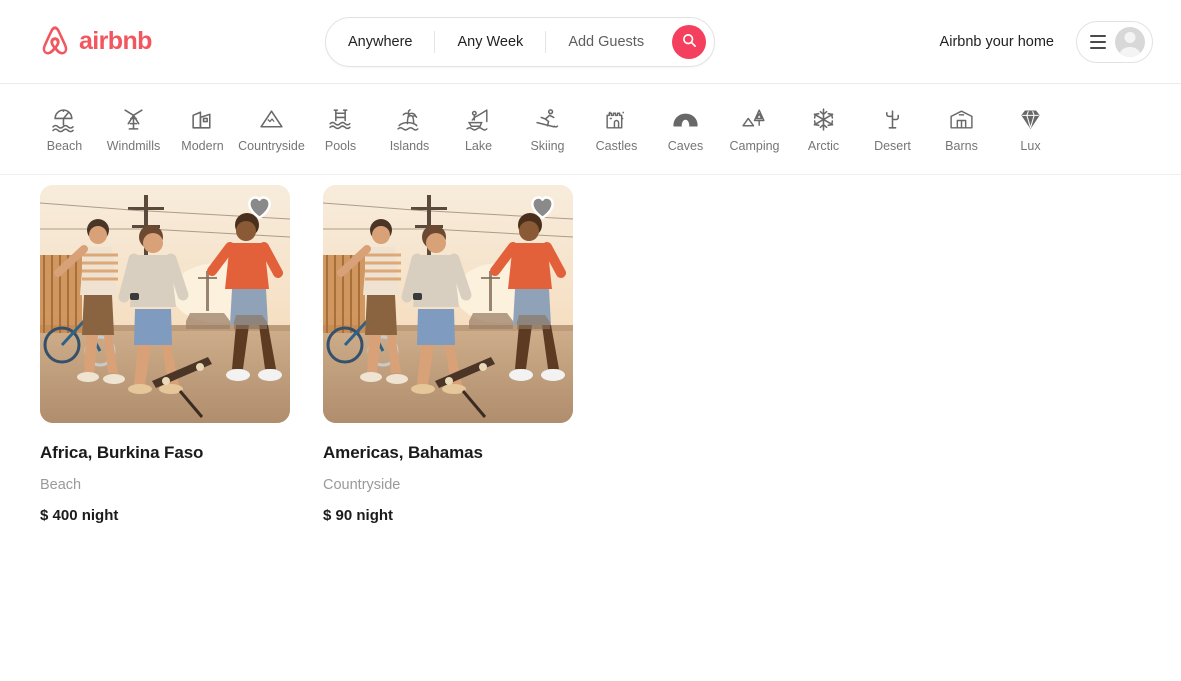 The height and width of the screenshot is (681, 1181). Describe the element at coordinates (340, 119) in the screenshot. I see `pool-ladder-icon` at that location.